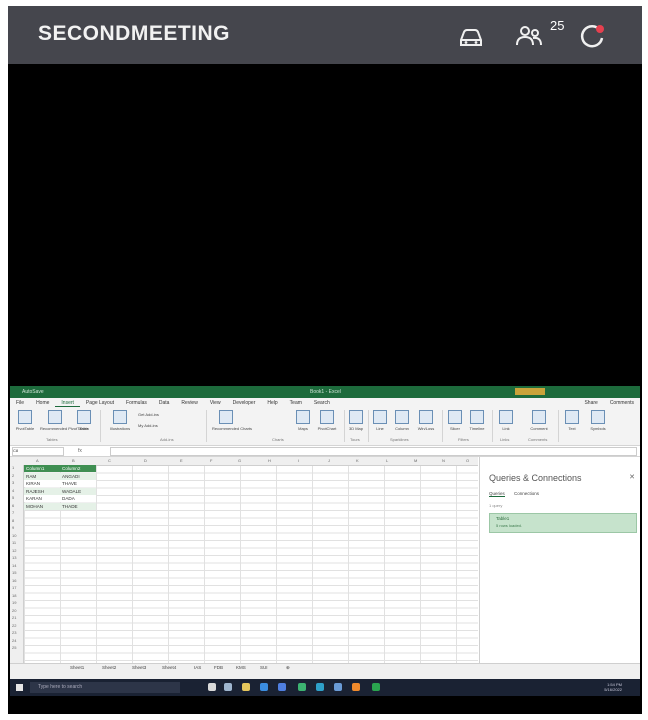 The height and width of the screenshot is (720, 648). Describe the element at coordinates (69, 483) in the screenshot. I see `table-cell: THAVE` at that location.